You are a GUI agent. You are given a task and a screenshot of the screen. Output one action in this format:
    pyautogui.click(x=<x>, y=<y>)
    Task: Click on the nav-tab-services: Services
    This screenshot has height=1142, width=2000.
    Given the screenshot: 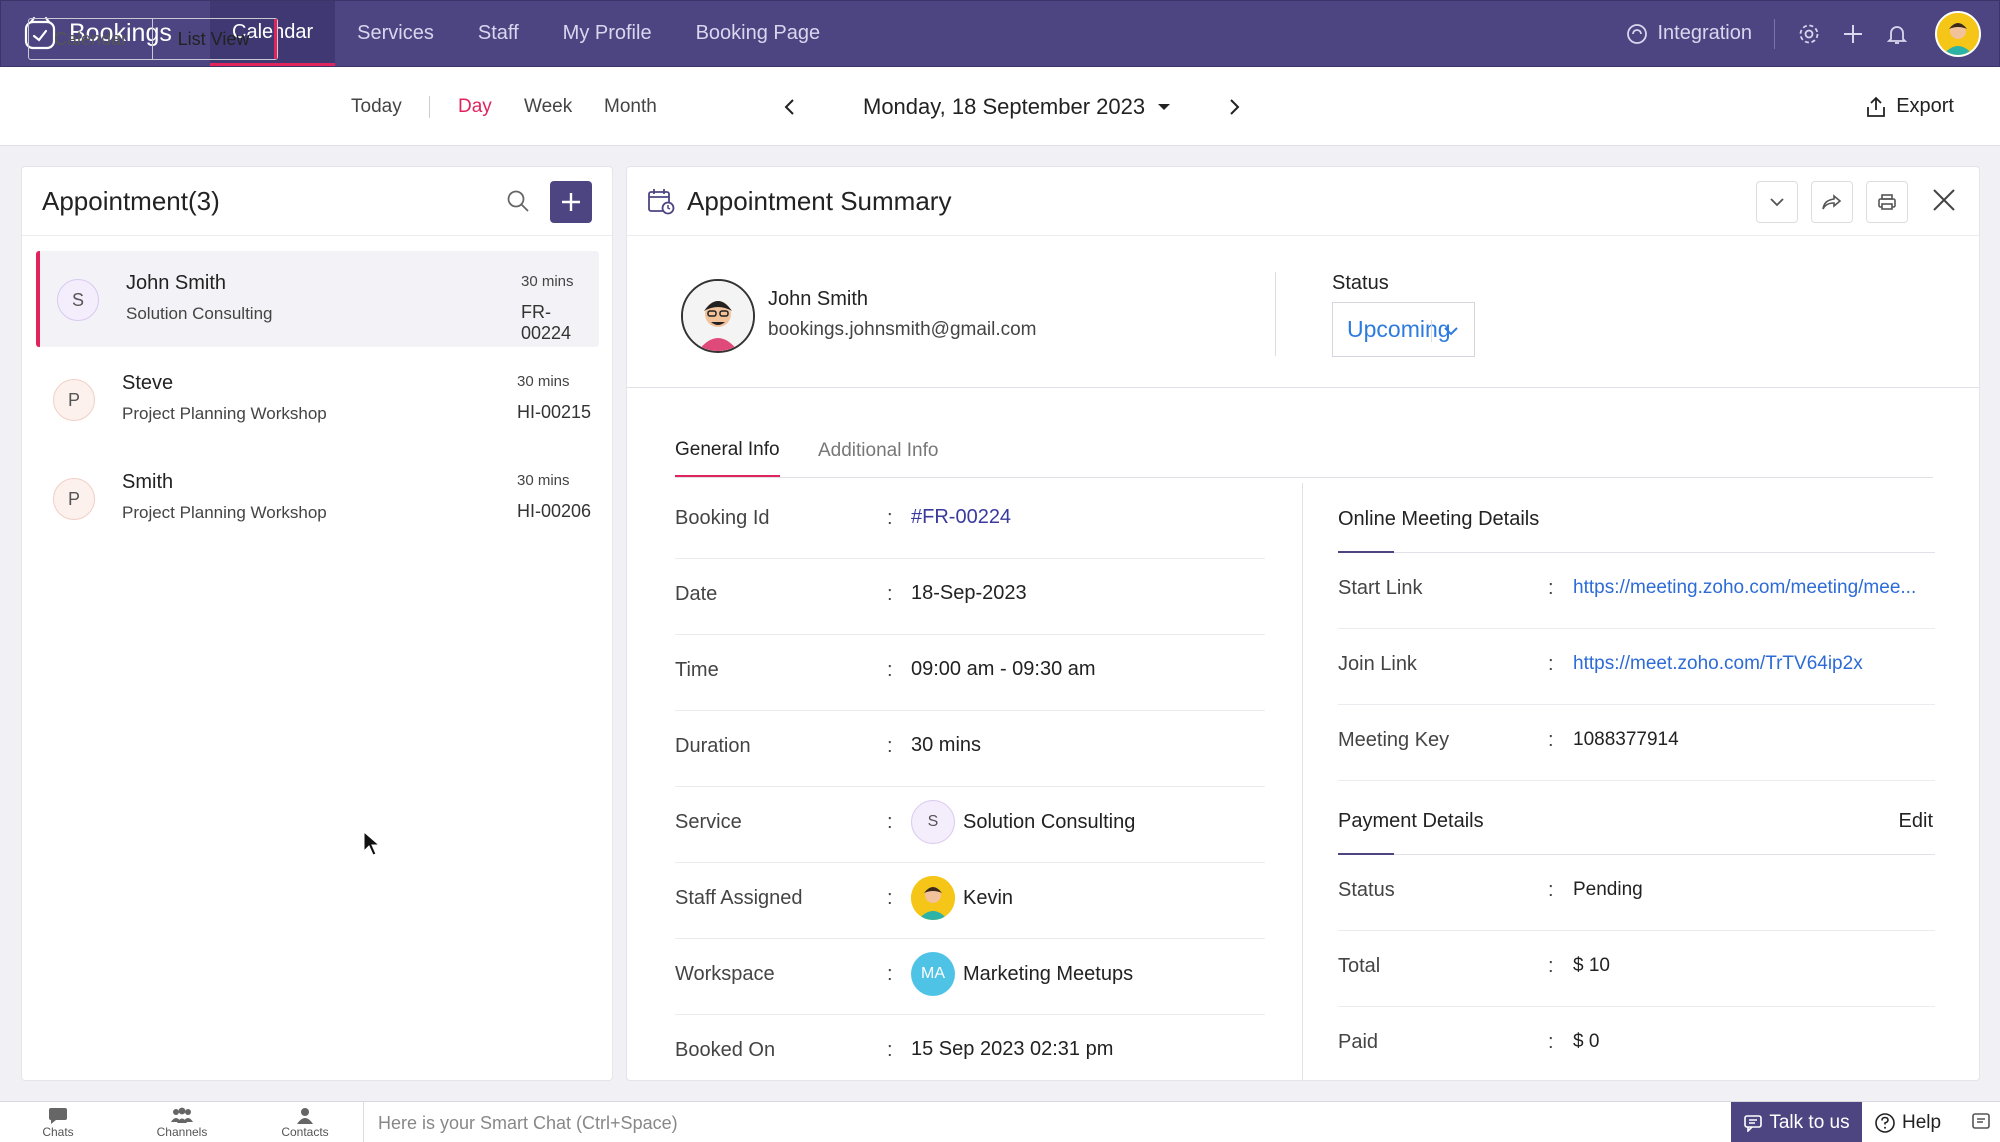 What is the action you would take?
    pyautogui.click(x=395, y=33)
    